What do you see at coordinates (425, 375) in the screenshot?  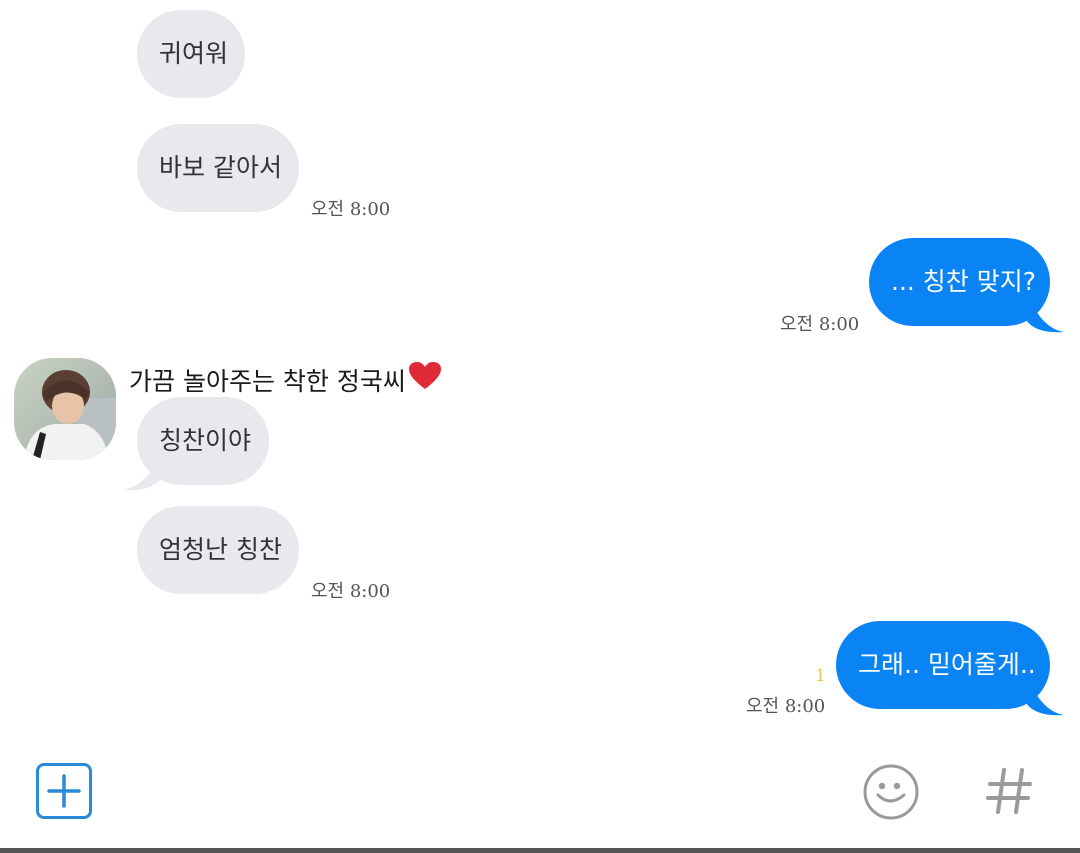 I see `heart-icon` at bounding box center [425, 375].